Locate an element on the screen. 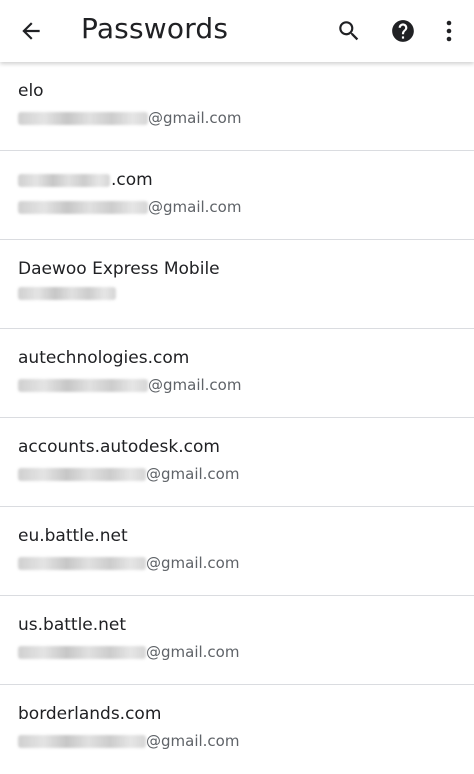 The width and height of the screenshot is (474, 774). list-item: Daewoo Express Mobile is located at coordinates (237, 284).